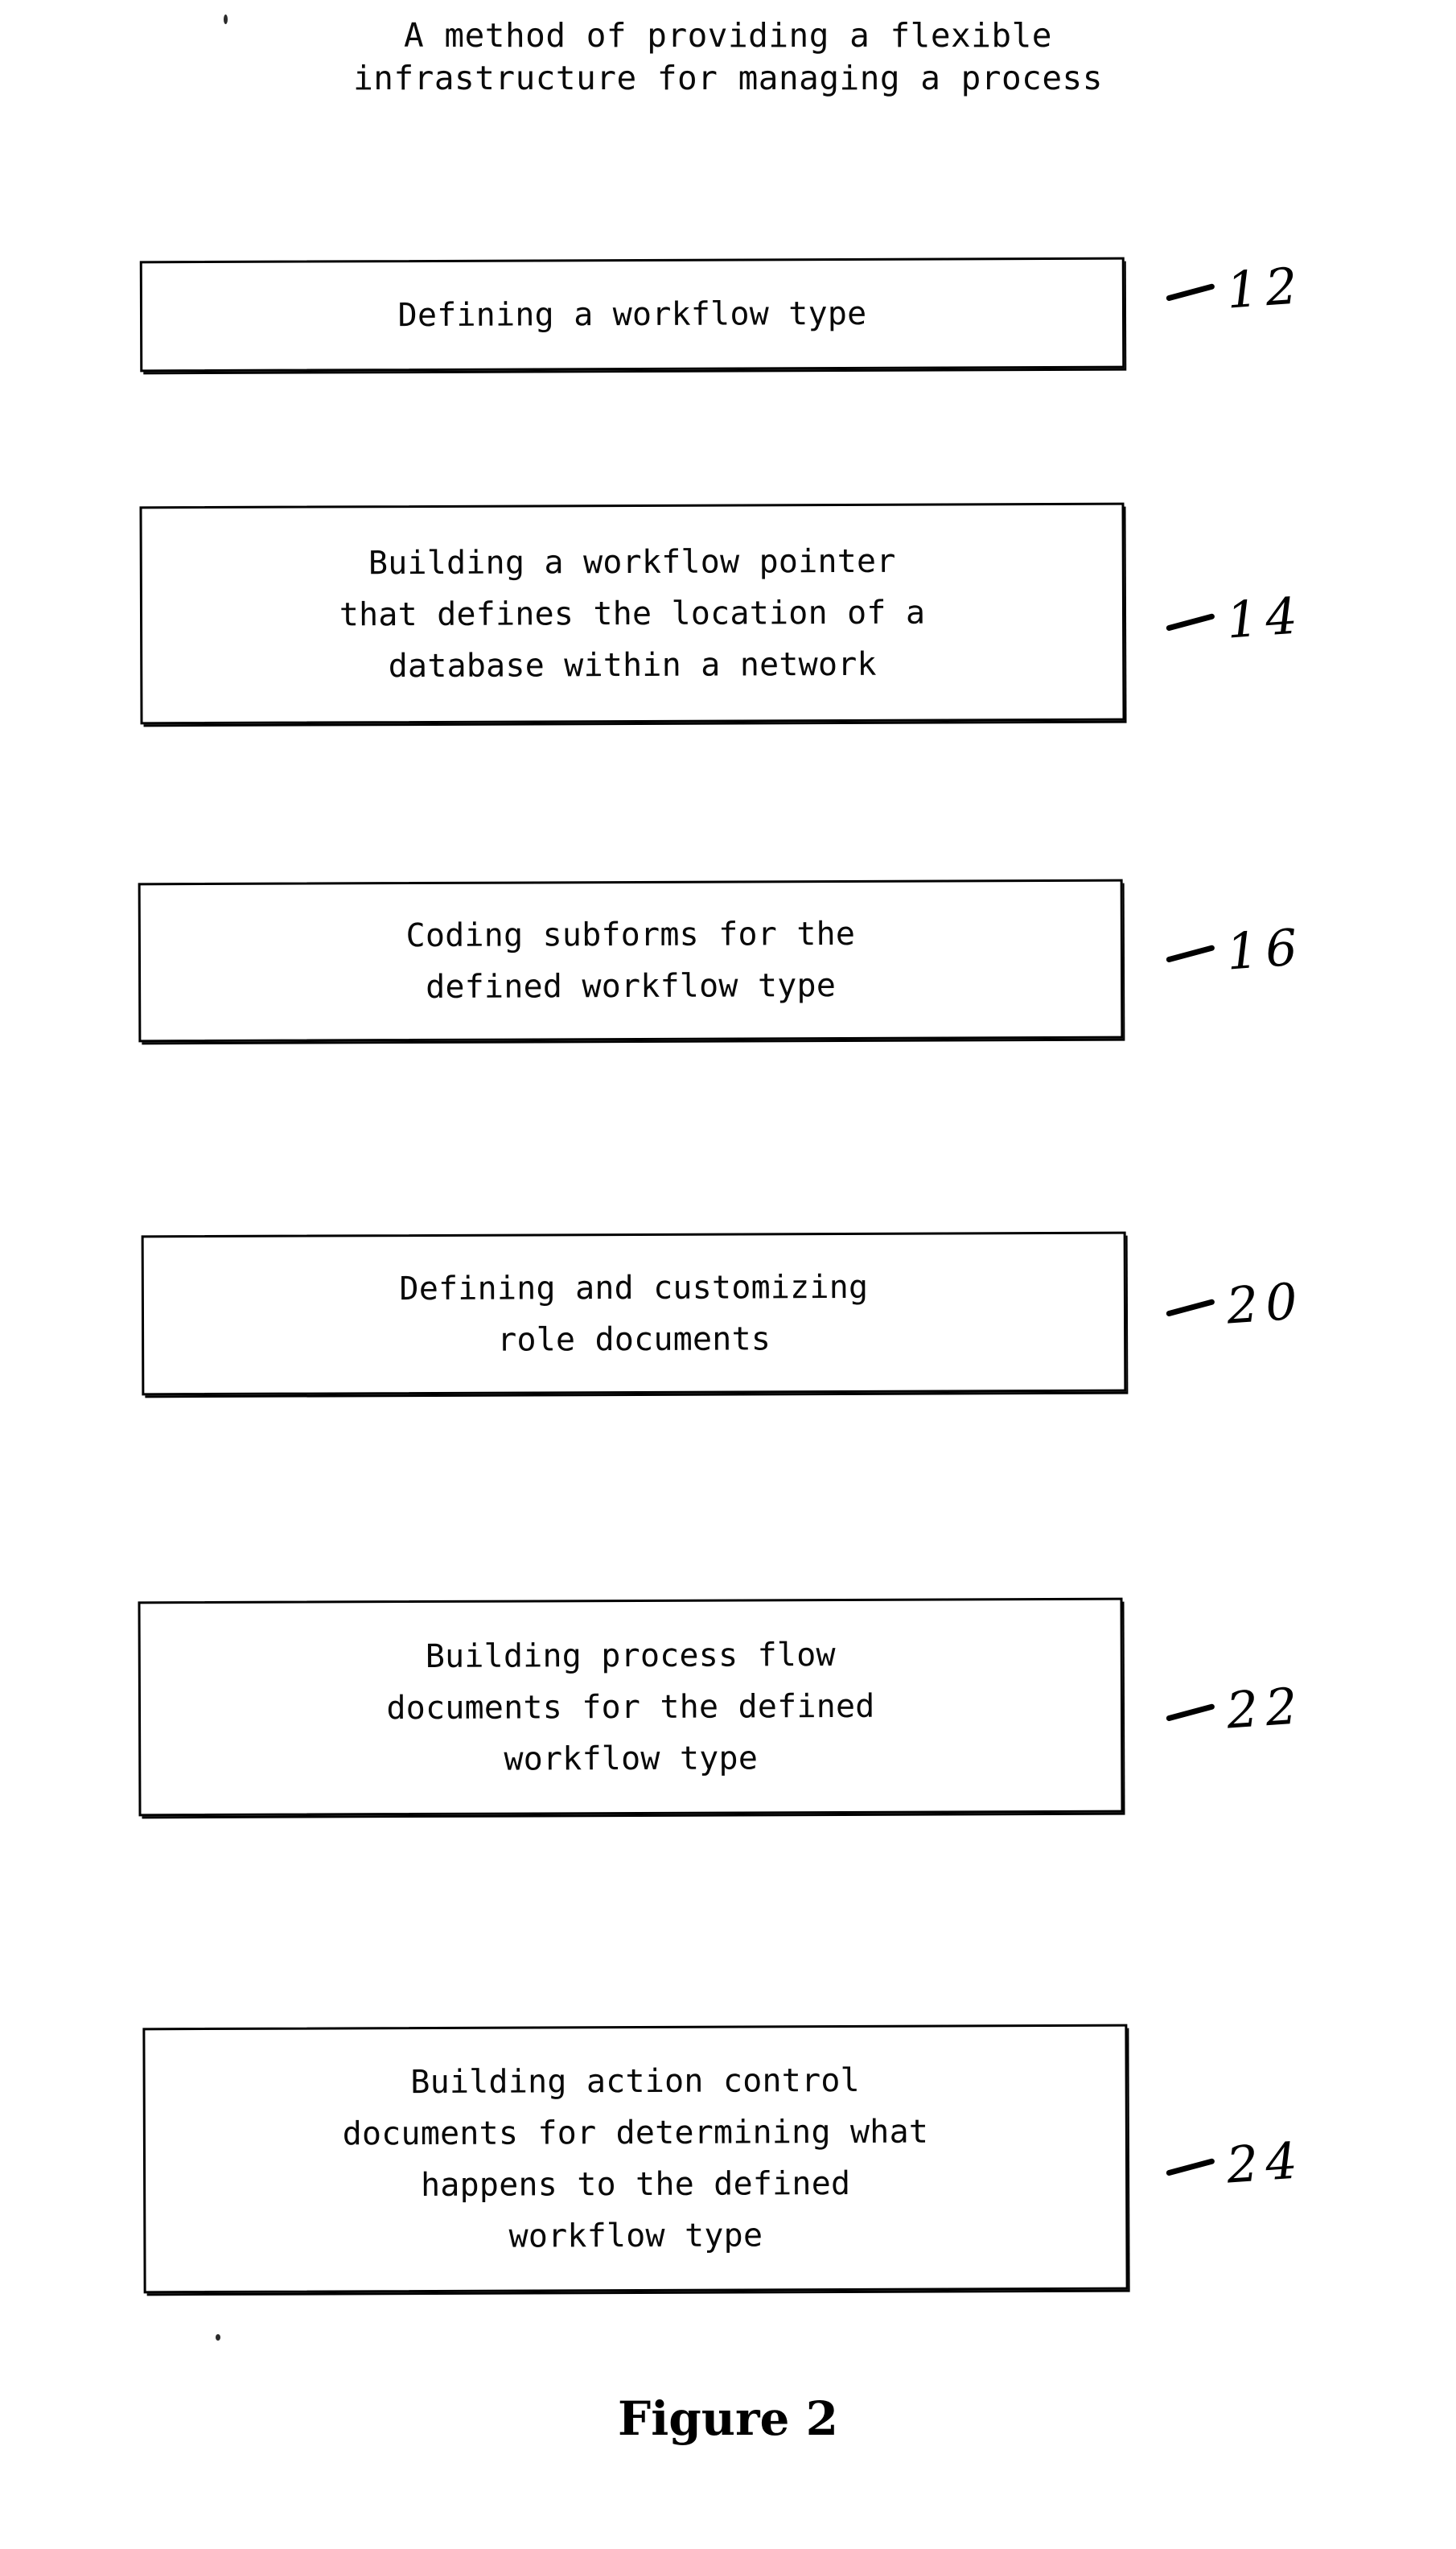 The width and height of the screenshot is (1456, 2549). Describe the element at coordinates (1265, 288) in the screenshot. I see `reference-numeral-12-value: 12` at that location.